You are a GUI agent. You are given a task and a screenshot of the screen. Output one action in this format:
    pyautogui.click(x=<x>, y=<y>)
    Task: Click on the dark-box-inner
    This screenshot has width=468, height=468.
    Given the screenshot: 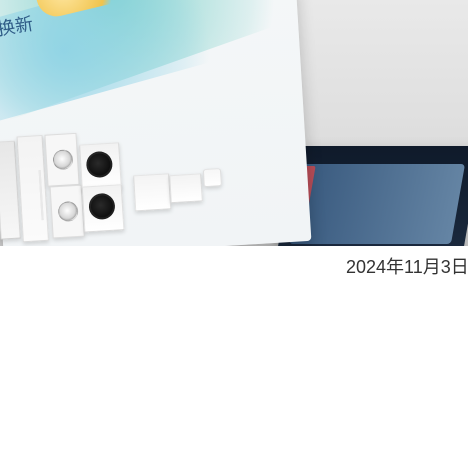 What is the action you would take?
    pyautogui.click(x=377, y=204)
    